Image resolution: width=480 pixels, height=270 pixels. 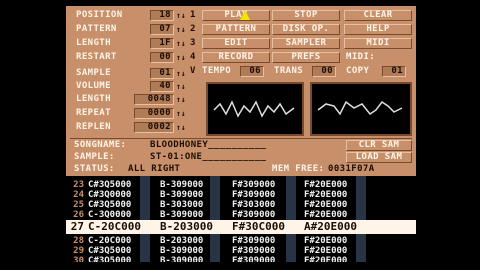 I want to click on trans-value: 00, so click(x=324, y=71).